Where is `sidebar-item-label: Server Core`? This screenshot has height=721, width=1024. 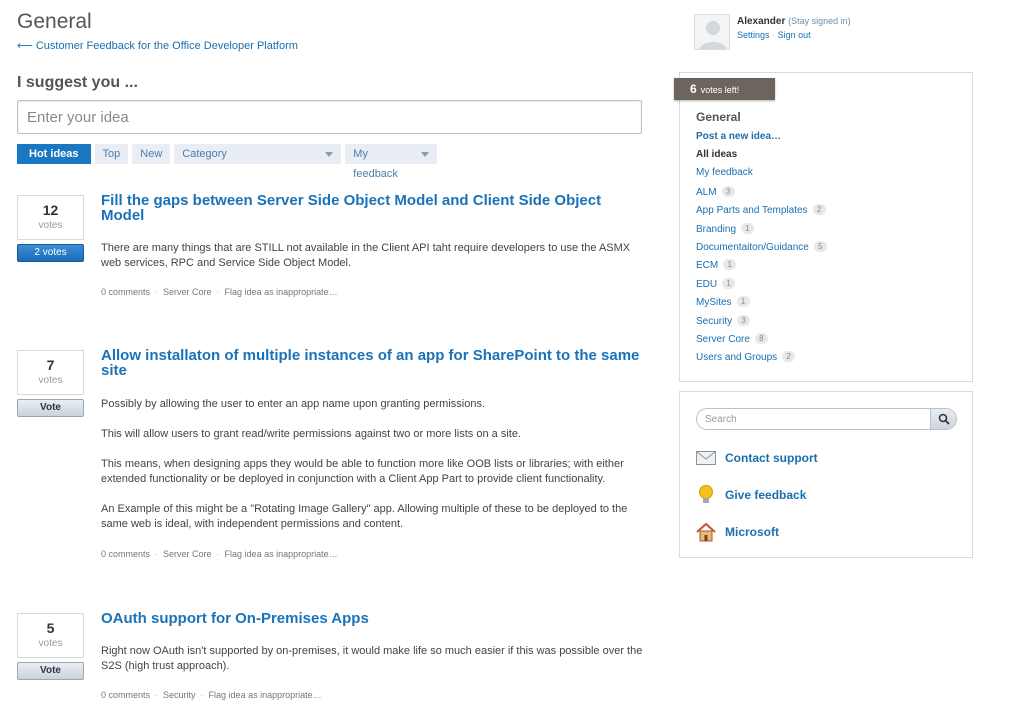 sidebar-item-label: Server Core is located at coordinates (723, 339).